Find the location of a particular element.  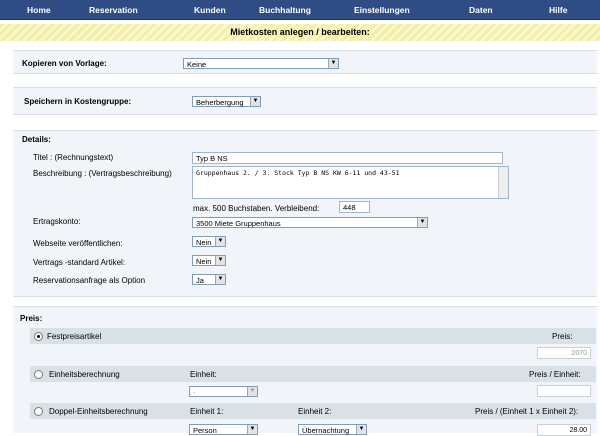

doppel-radio is located at coordinates (38, 411).